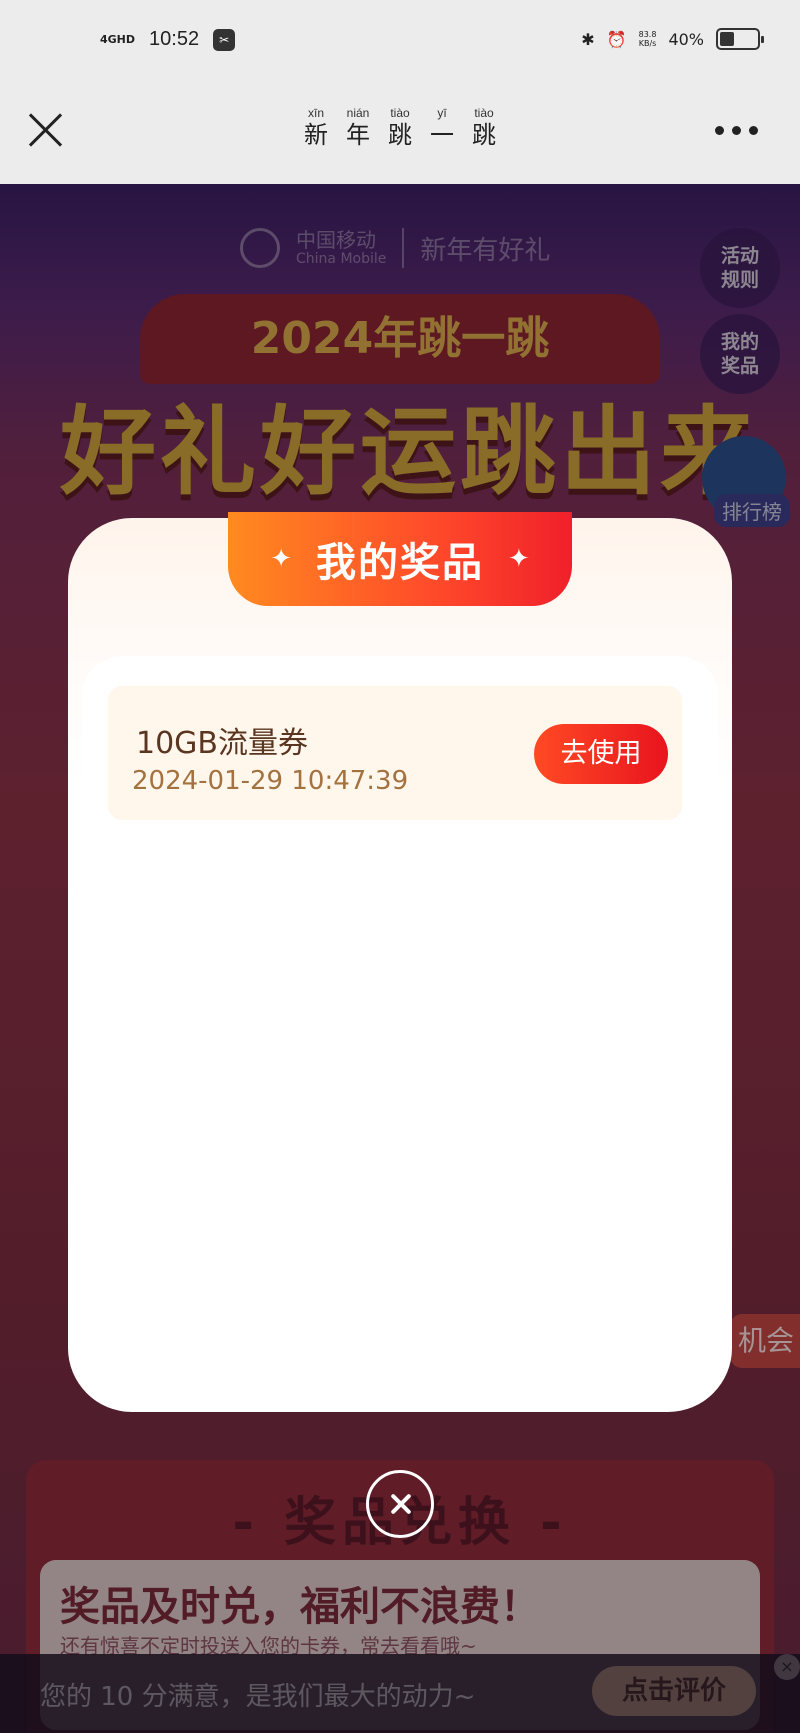 This screenshot has height=1733, width=800. I want to click on nav-bar: xīn 新 nián 年 tiào 跳 yī 一 tiào 跳, so click(400, 136).